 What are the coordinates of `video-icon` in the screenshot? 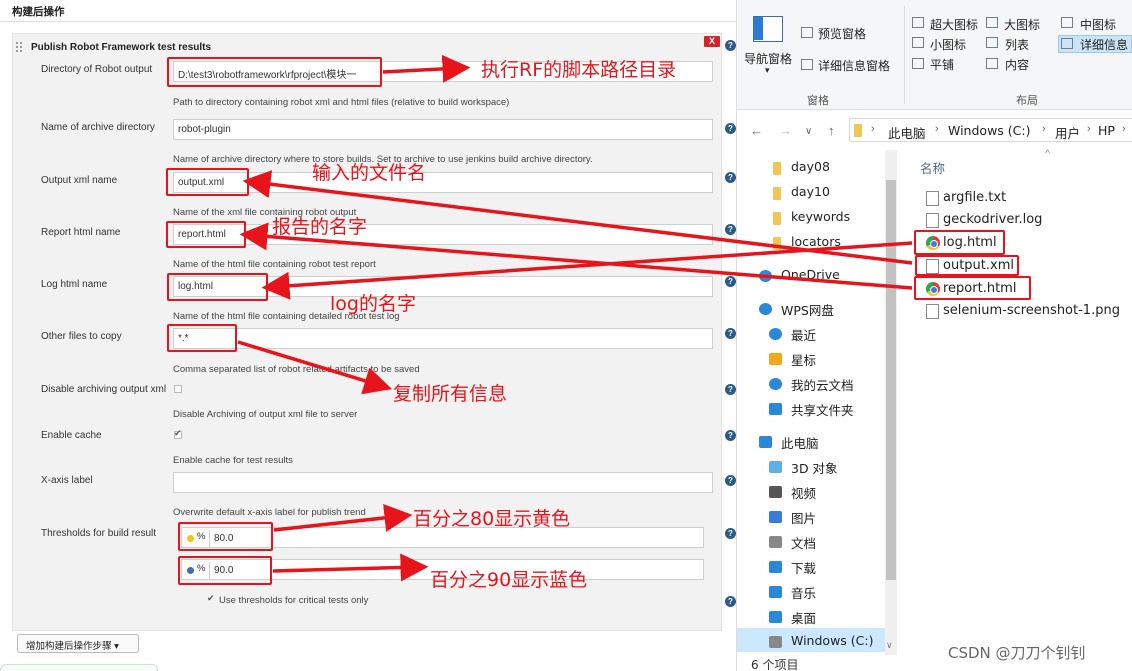 It's located at (775, 492).